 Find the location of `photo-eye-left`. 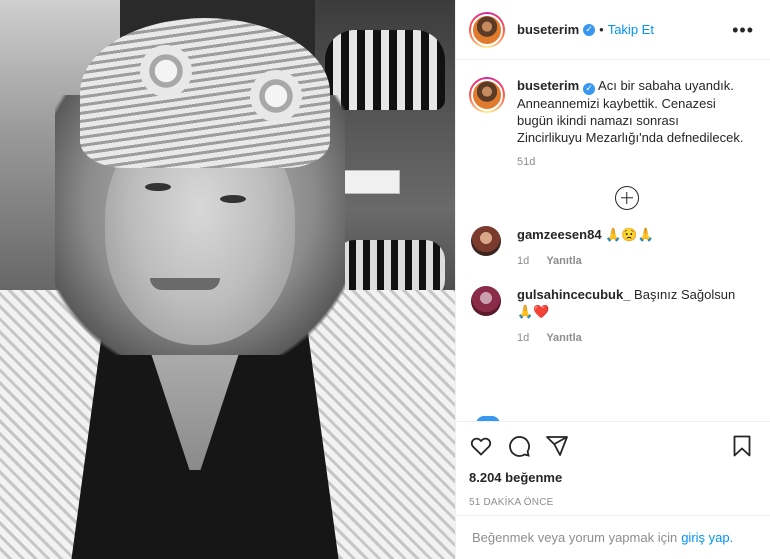

photo-eye-left is located at coordinates (158, 187).